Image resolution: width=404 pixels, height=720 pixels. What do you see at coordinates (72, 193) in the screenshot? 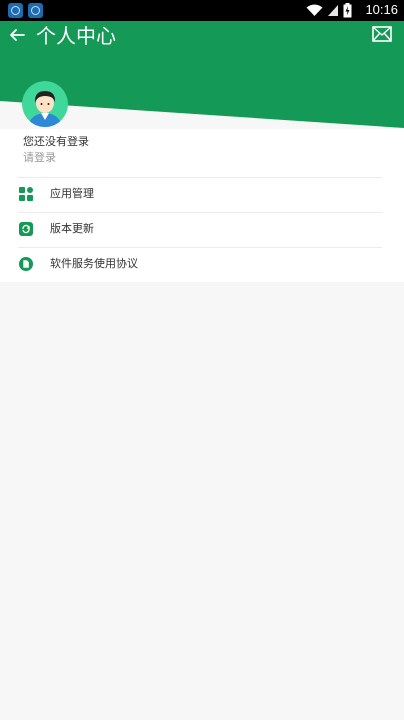
I see `menu-item-label: 应用管理` at bounding box center [72, 193].